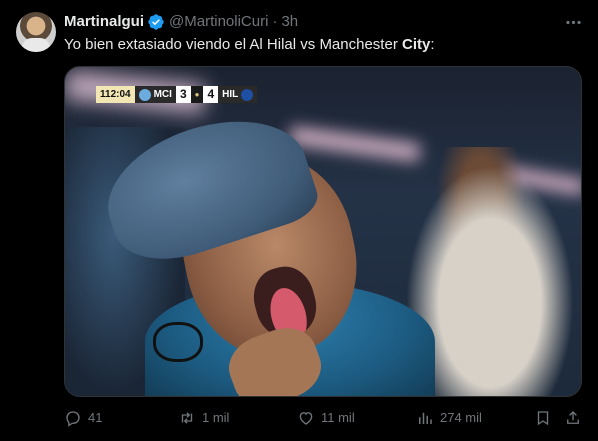  Describe the element at coordinates (230, 94) in the screenshot. I see `scorebug-team2-label: HIL` at that location.